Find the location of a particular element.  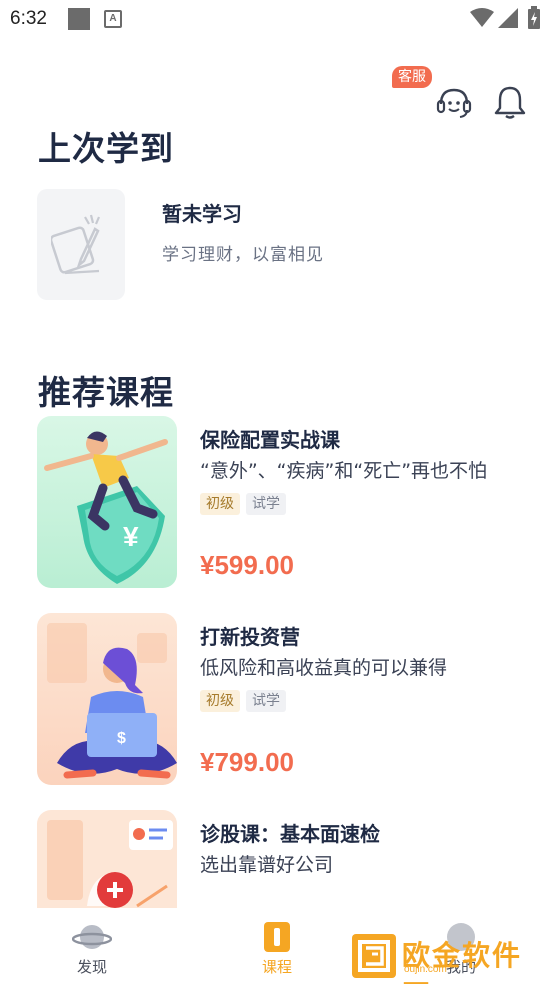

headset-icon is located at coordinates (454, 103).